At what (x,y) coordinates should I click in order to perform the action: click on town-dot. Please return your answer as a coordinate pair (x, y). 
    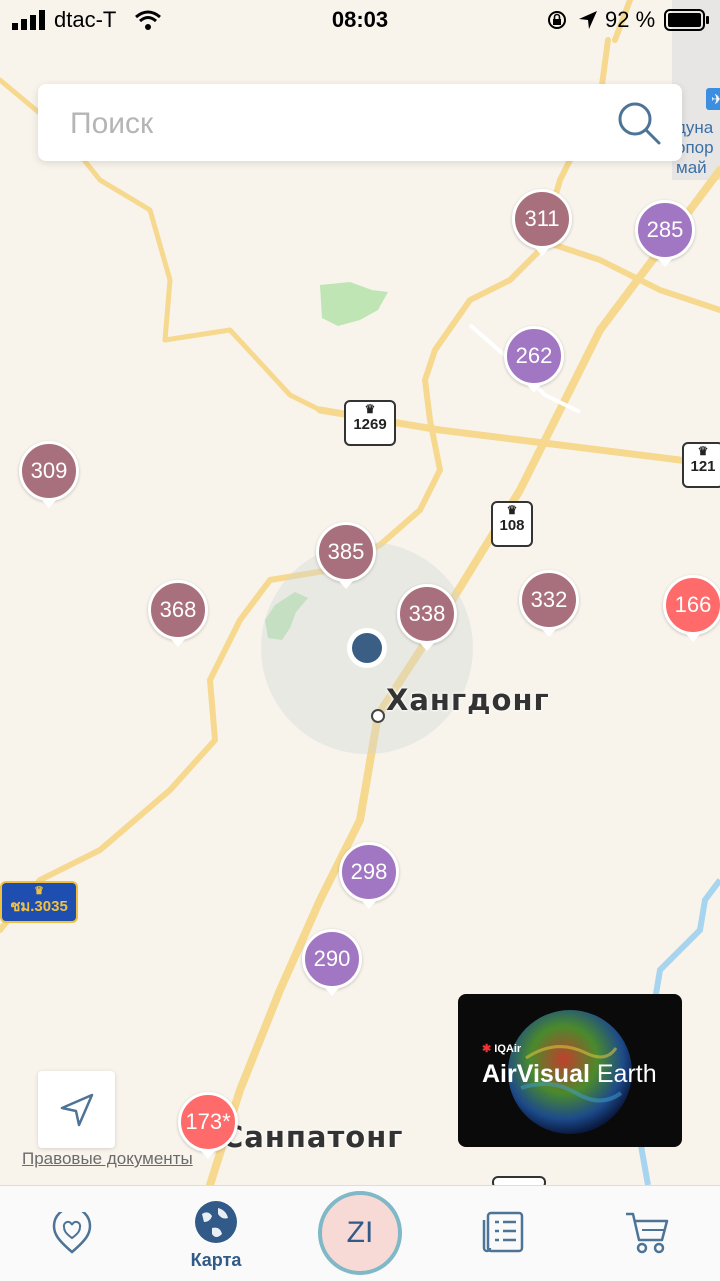
    Looking at the image, I should click on (378, 716).